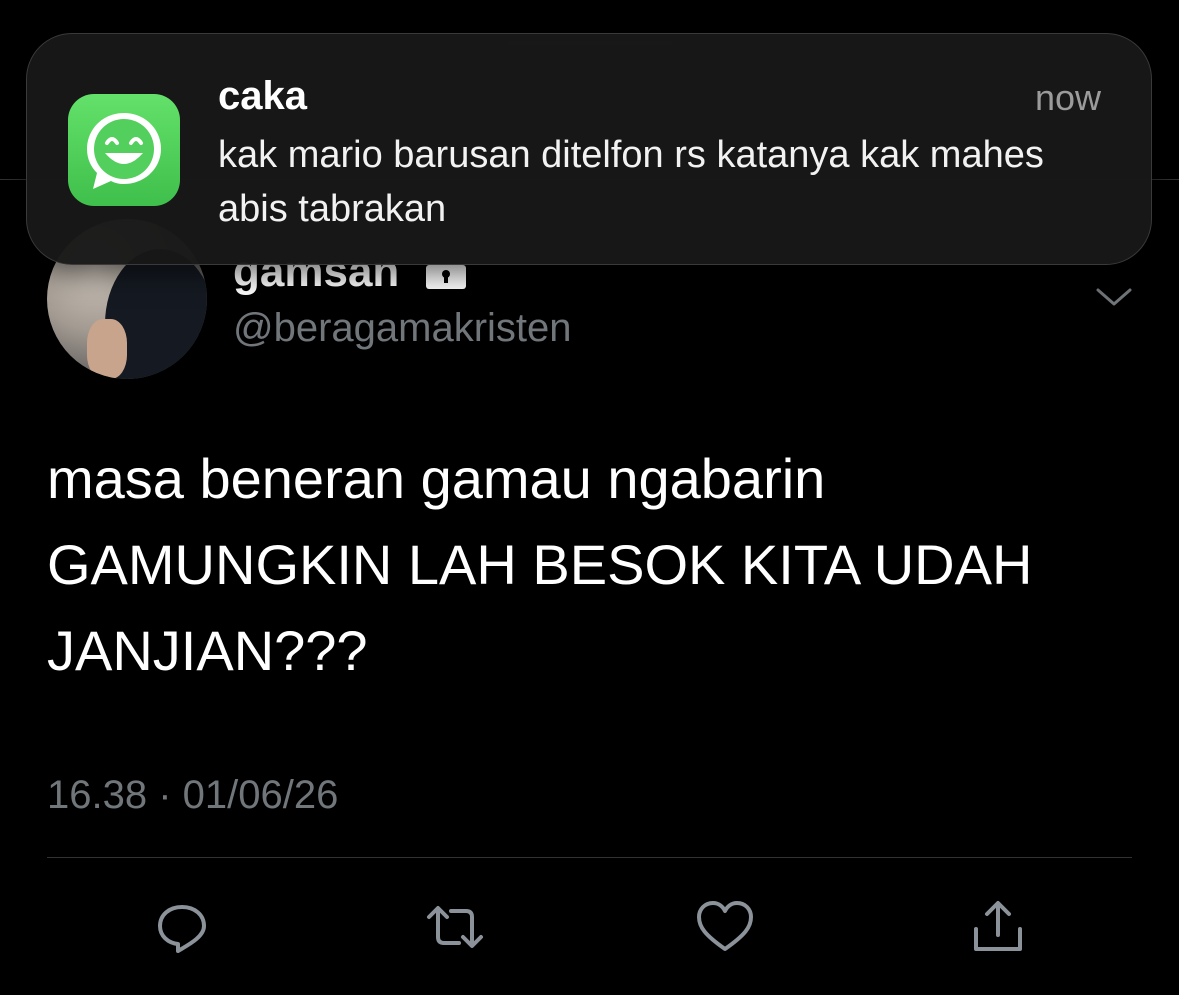 The height and width of the screenshot is (995, 1179). I want to click on like-button, so click(725, 927).